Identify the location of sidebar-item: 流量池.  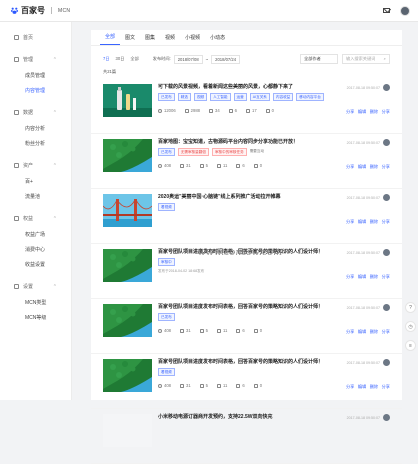
(35, 196).